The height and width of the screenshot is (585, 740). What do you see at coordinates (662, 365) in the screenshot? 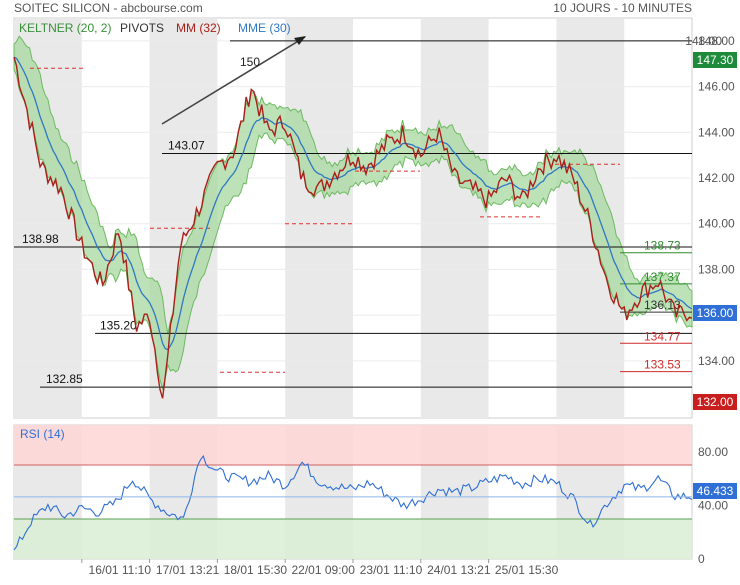
I see `pivot-label: 133.53` at bounding box center [662, 365].